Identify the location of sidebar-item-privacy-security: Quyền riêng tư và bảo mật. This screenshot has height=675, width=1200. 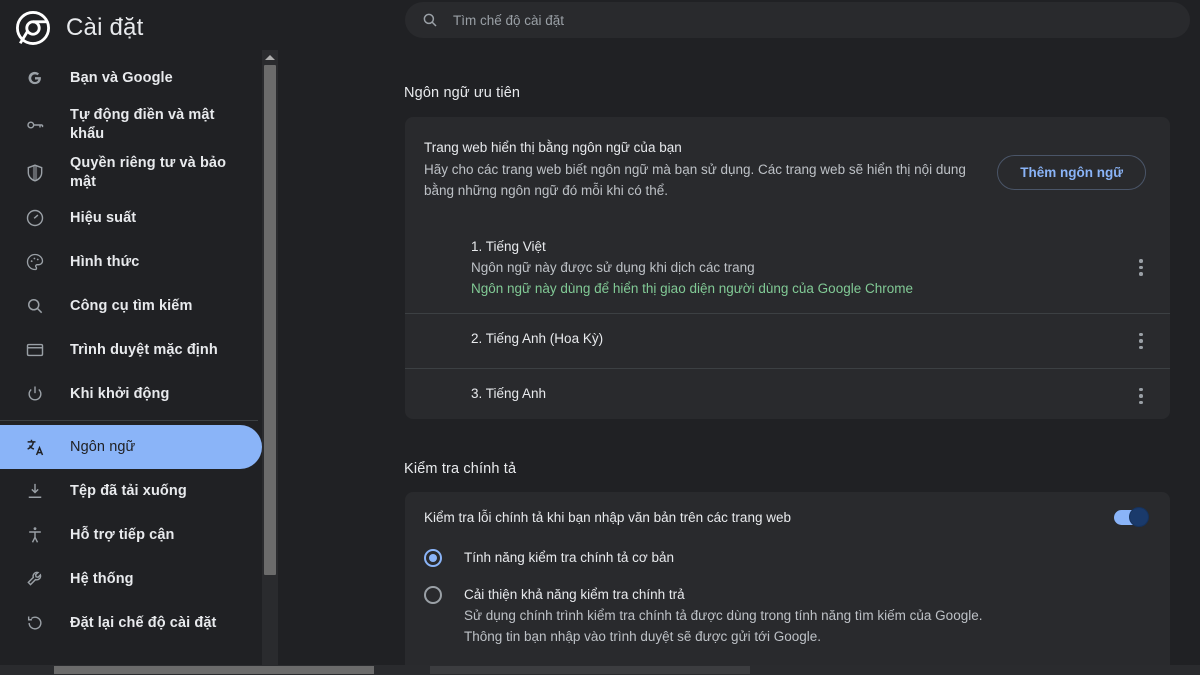
(131, 173).